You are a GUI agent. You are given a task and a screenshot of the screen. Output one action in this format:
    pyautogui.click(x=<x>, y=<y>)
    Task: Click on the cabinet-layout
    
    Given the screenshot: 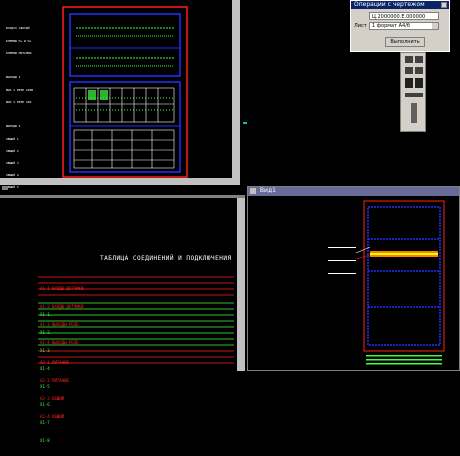 What is the action you would take?
    pyautogui.click(x=400, y=282)
    